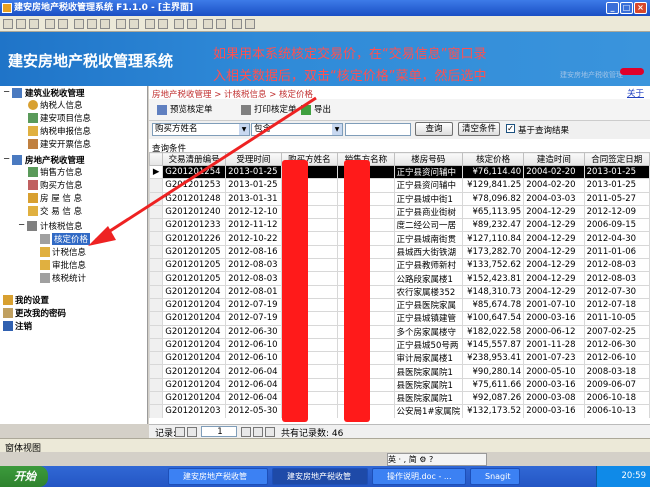 The image size is (650, 487). Describe the element at coordinates (206, 169) in the screenshot. I see `arrow-shaft` at that location.